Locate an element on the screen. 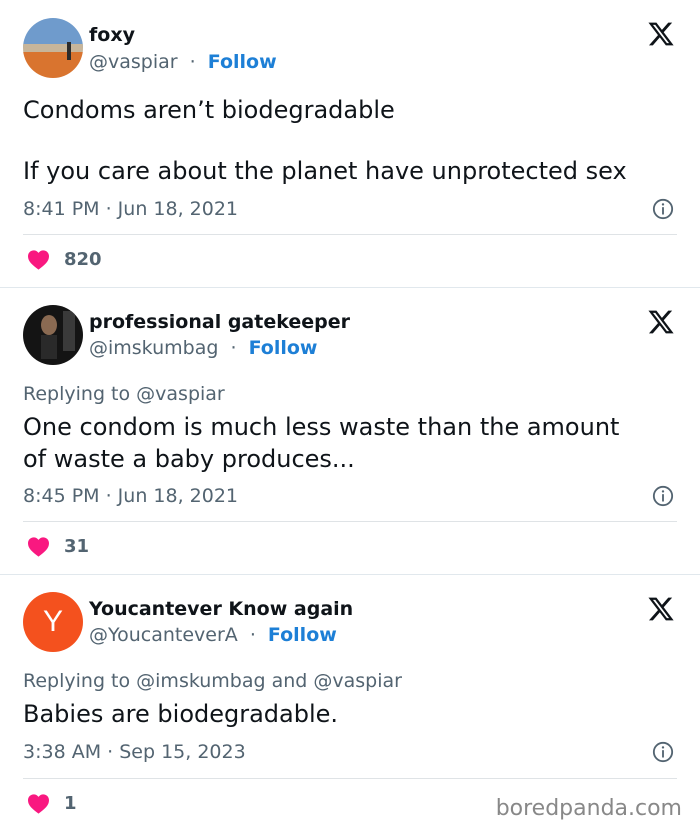 This screenshot has width=700, height=831. timestamp: 3:38 AM · Sep 15, 2023 is located at coordinates (134, 752).